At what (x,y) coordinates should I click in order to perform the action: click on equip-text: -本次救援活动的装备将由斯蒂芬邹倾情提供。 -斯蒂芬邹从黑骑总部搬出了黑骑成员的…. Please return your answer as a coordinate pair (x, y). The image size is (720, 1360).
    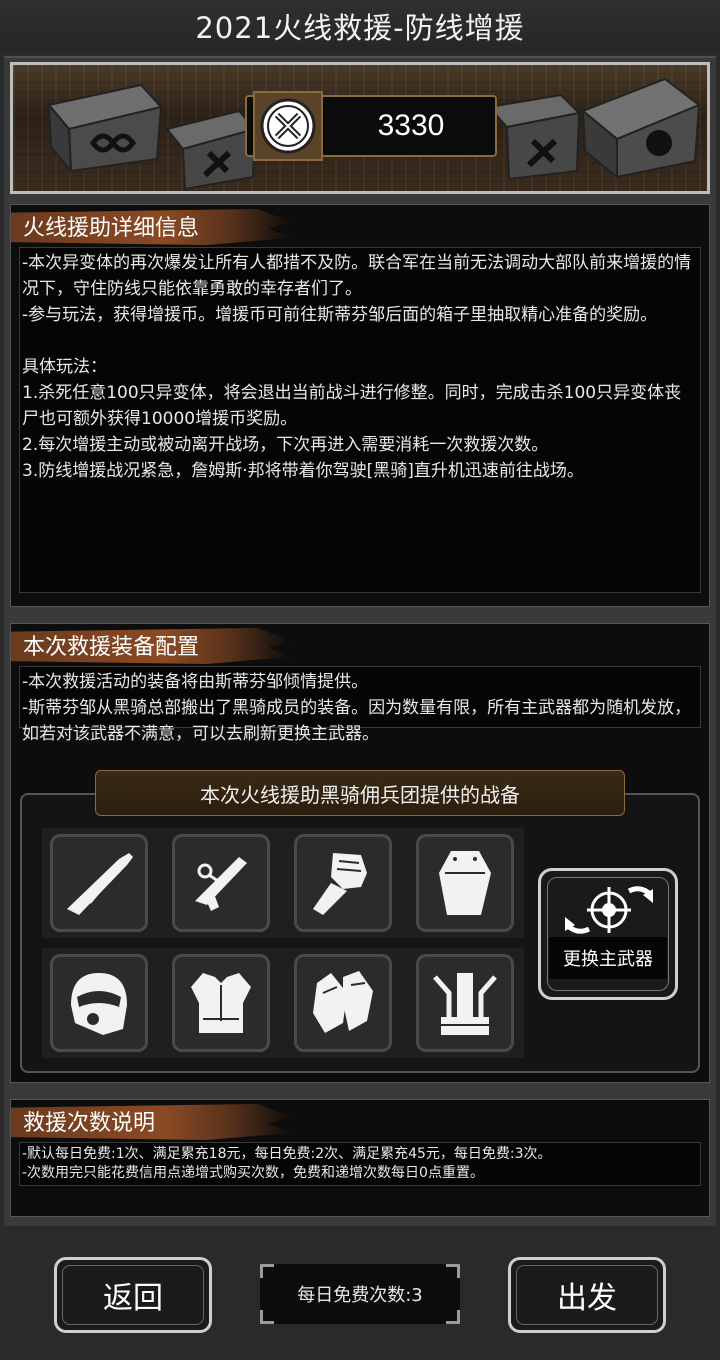
    Looking at the image, I should click on (360, 705).